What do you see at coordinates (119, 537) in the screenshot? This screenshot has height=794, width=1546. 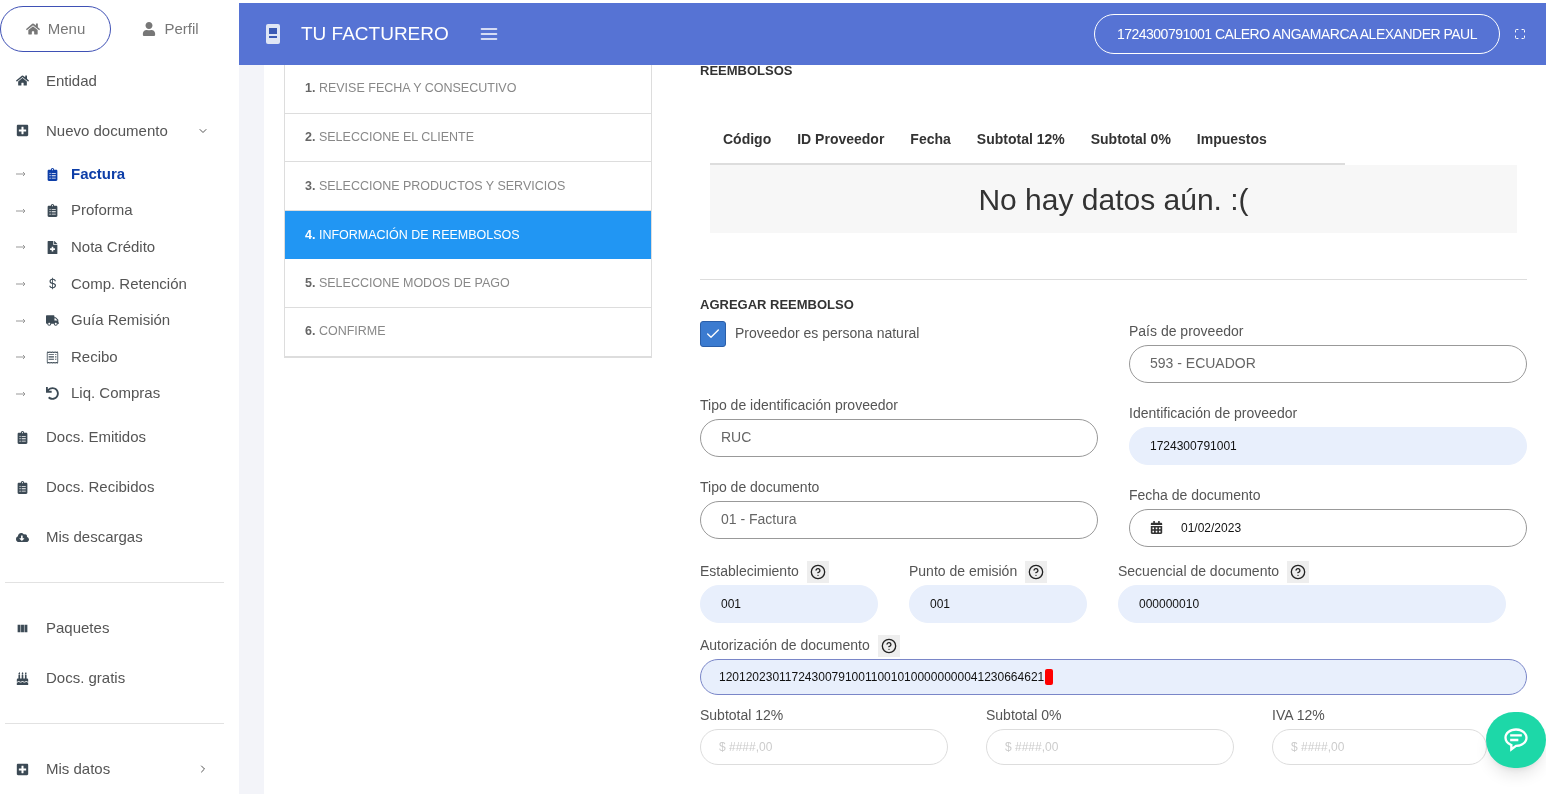 I see `sidebar-item: Mis descargas` at bounding box center [119, 537].